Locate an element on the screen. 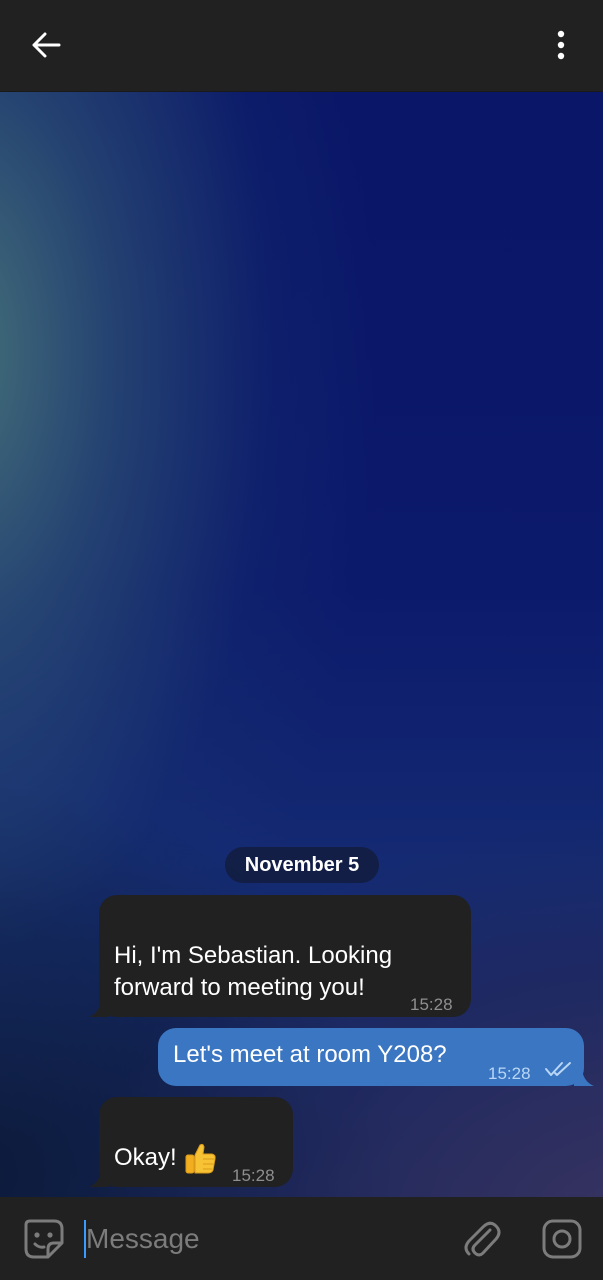 The height and width of the screenshot is (1280, 603). camera-button is located at coordinates (562, 1239).